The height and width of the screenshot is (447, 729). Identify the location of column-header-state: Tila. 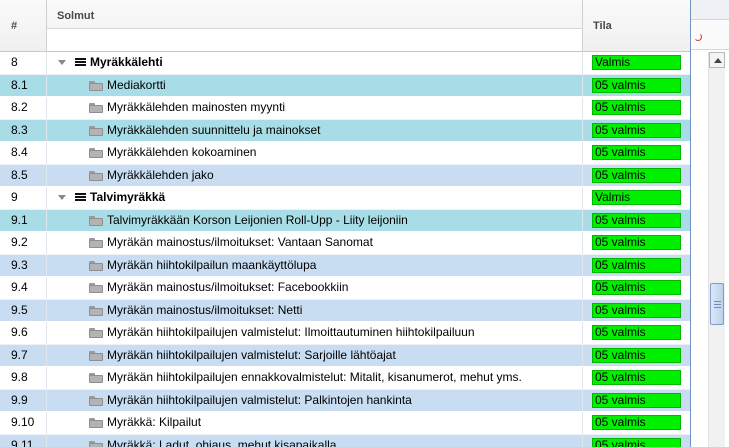
(636, 26).